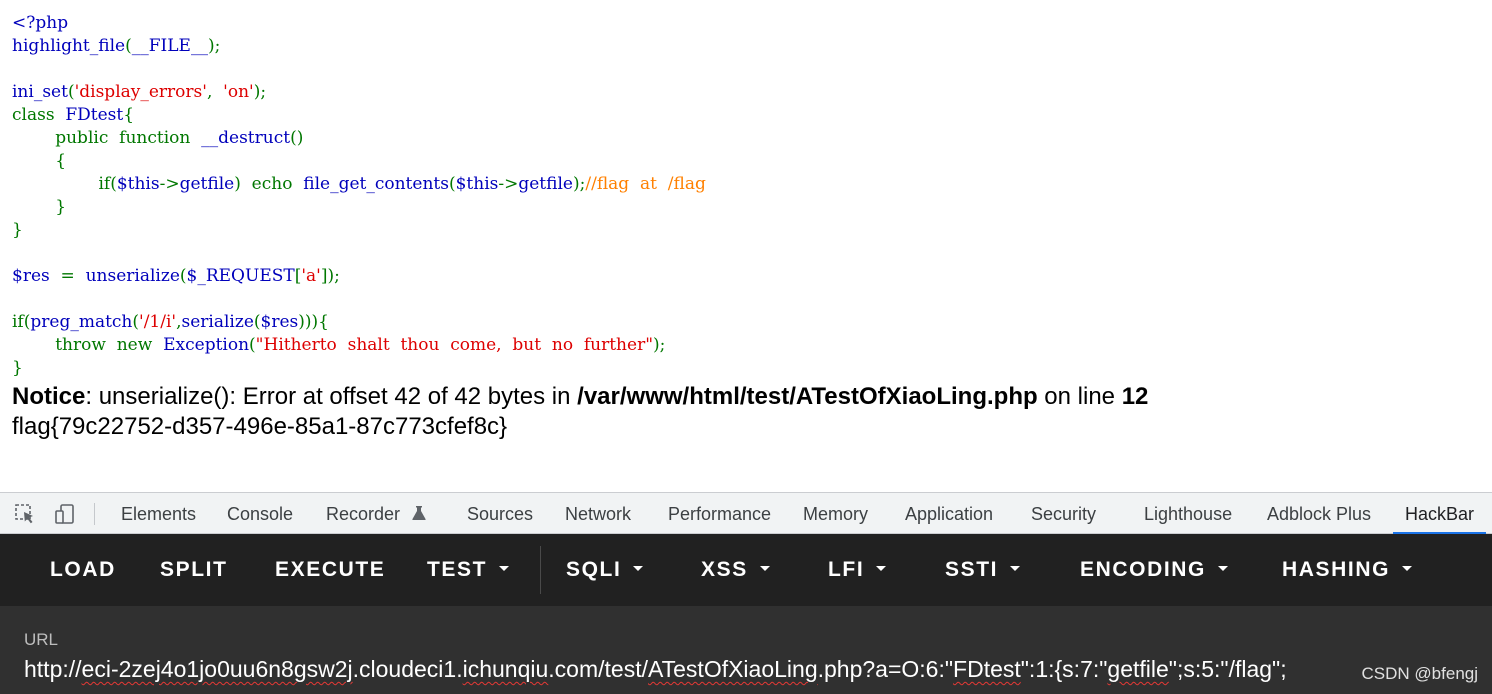 The image size is (1492, 694). I want to click on url-part-misspelled: eci-2zej4o1jo0uu6n8gsw2j, so click(217, 669).